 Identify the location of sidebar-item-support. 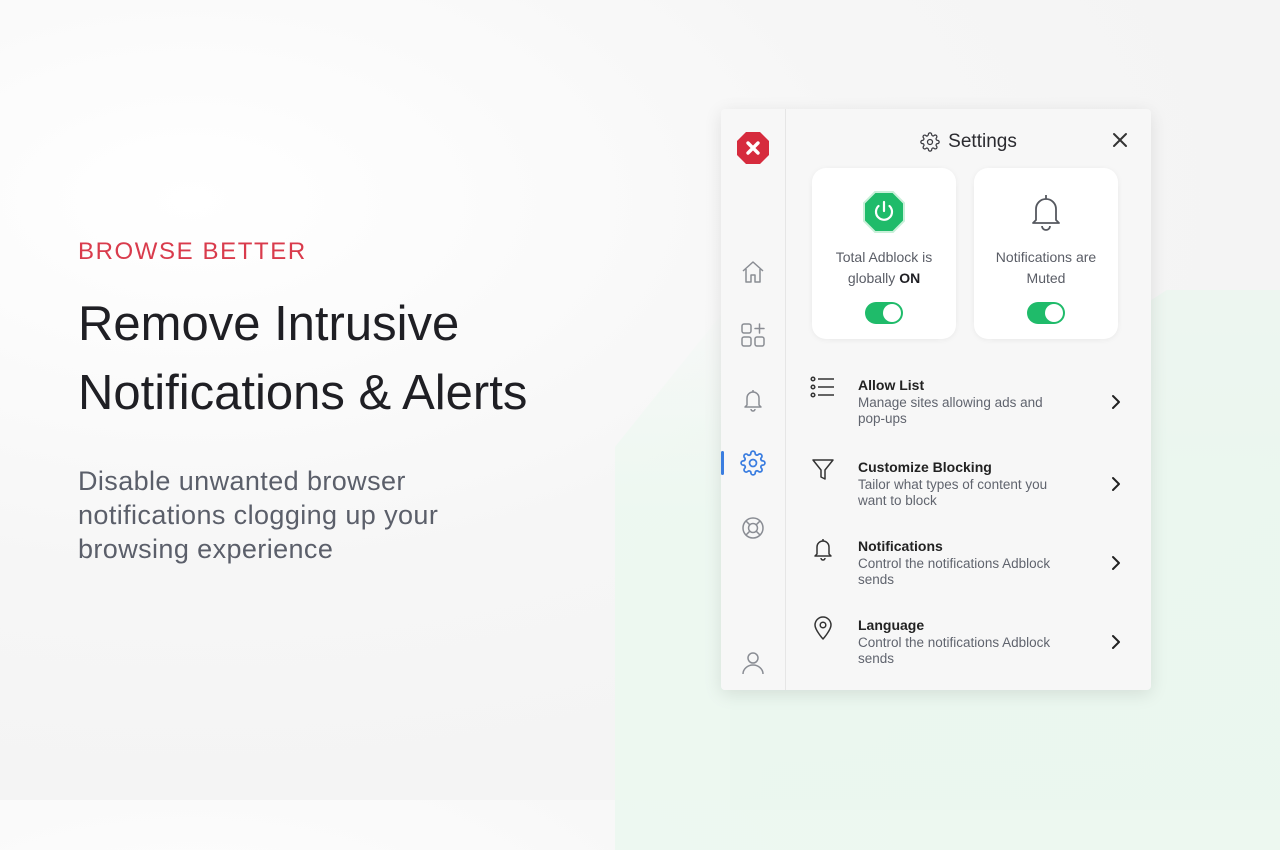
(753, 528).